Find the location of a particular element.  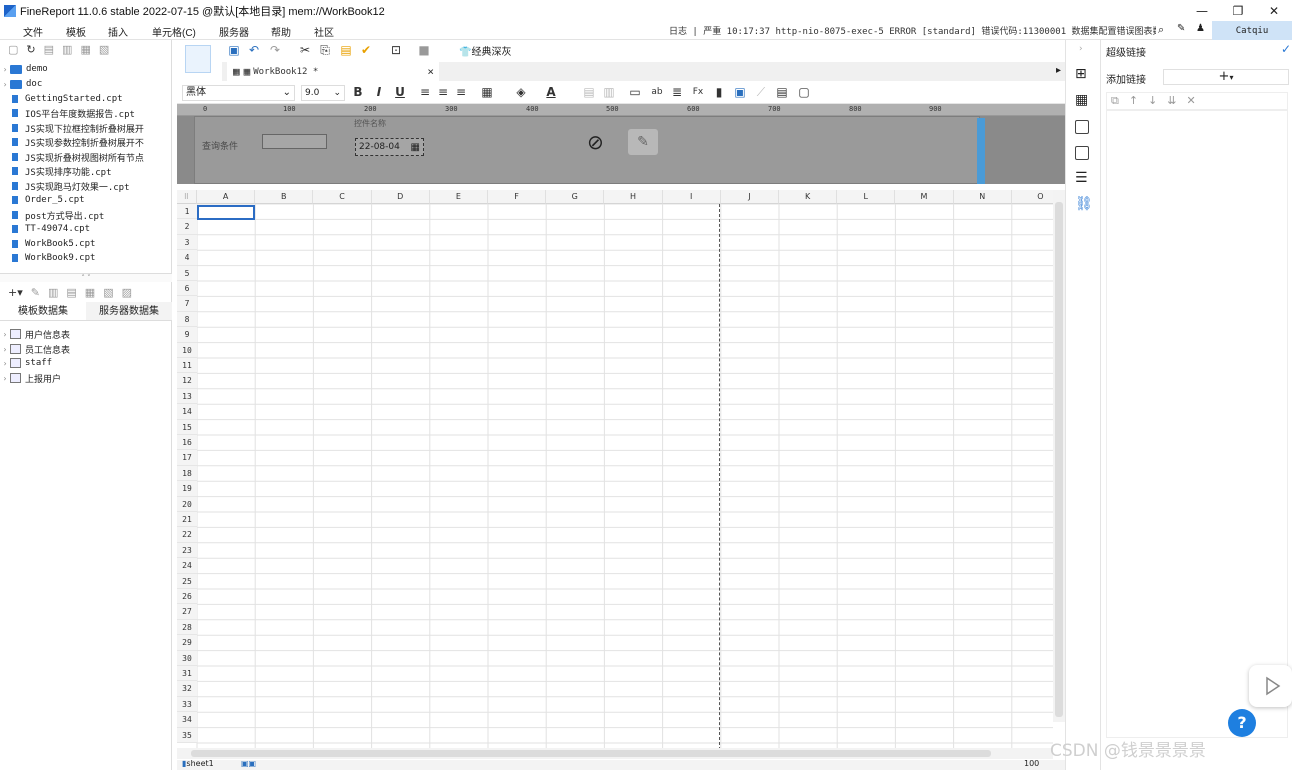

row-header-11: 11 is located at coordinates (187, 366).